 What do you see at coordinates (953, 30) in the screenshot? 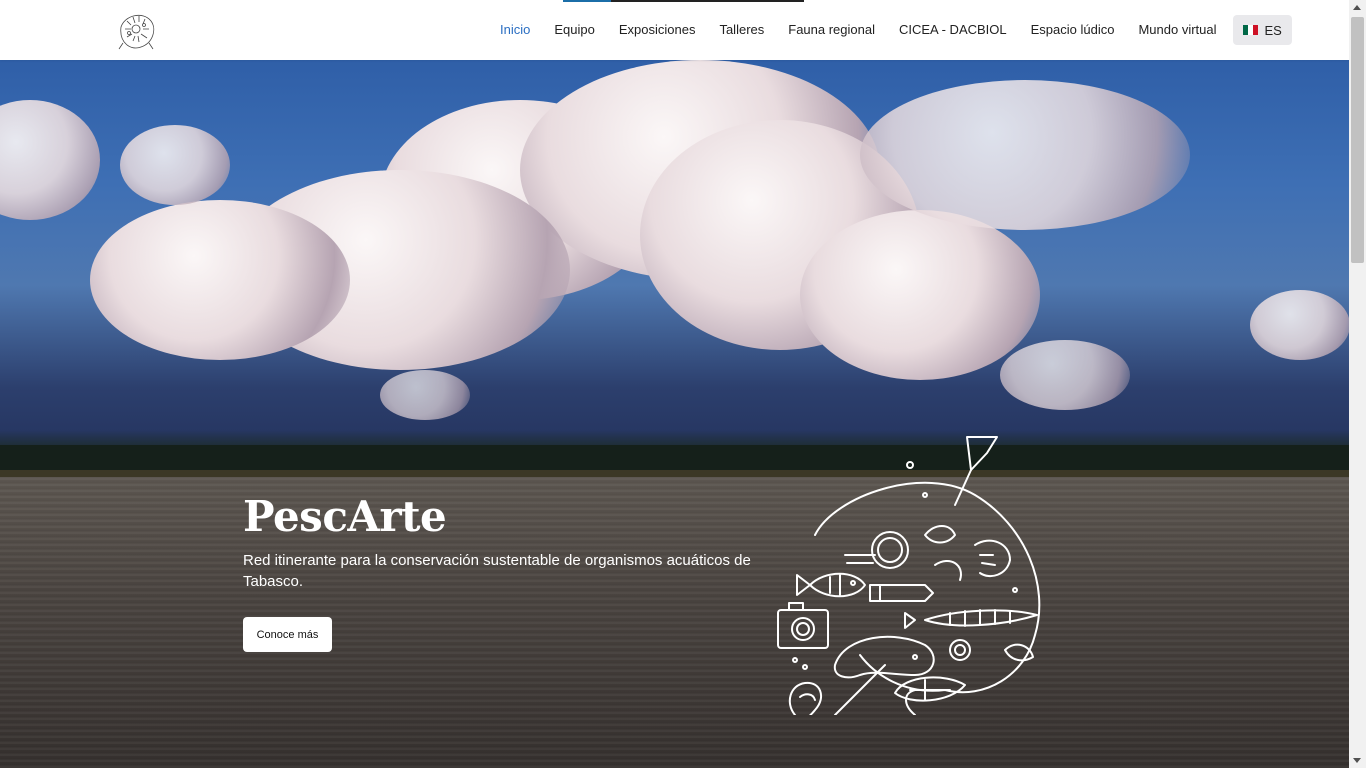
I see `nav-cicea-dacbiol: CICEA - DACBIOL` at bounding box center [953, 30].